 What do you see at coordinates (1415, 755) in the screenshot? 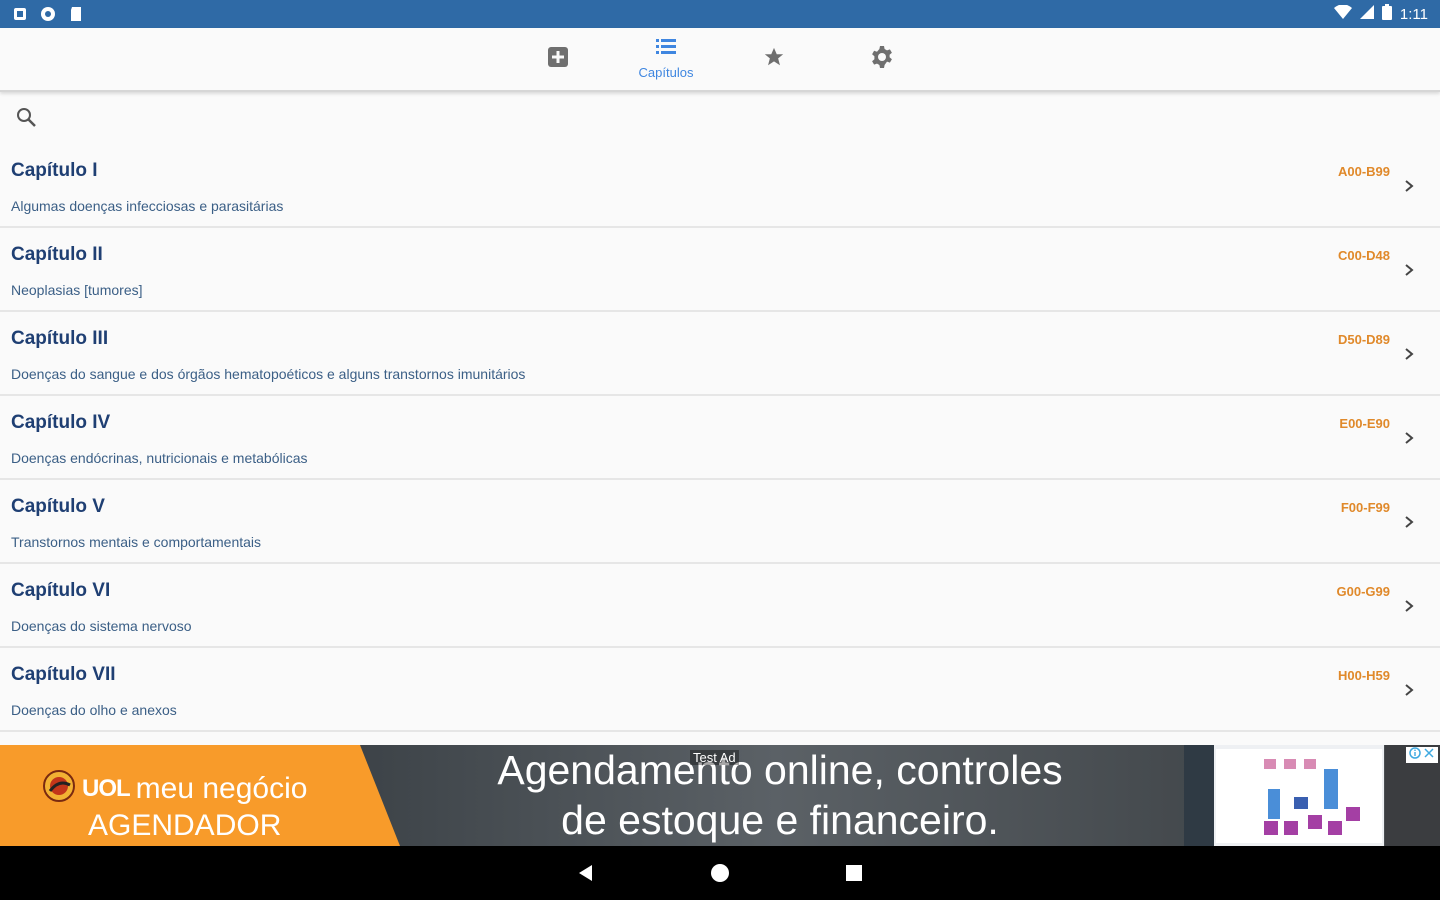
I see `ad-info-icon` at bounding box center [1415, 755].